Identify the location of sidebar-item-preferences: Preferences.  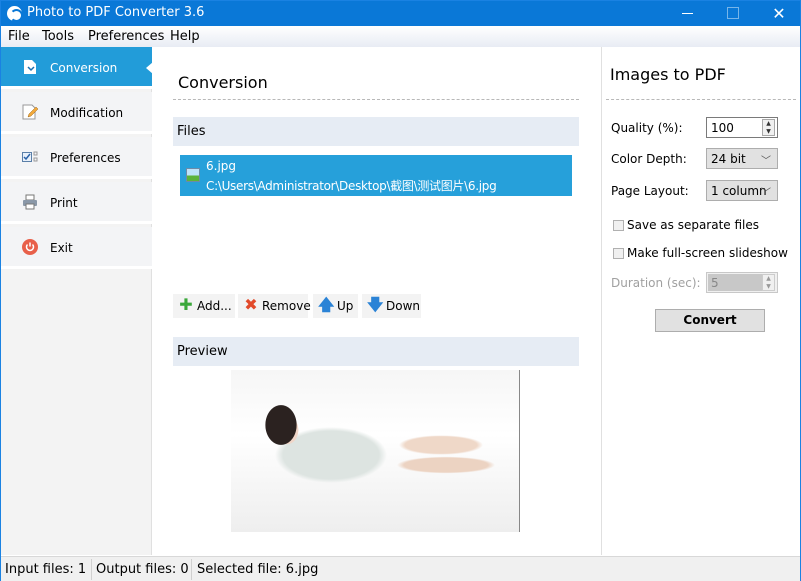
(76, 158).